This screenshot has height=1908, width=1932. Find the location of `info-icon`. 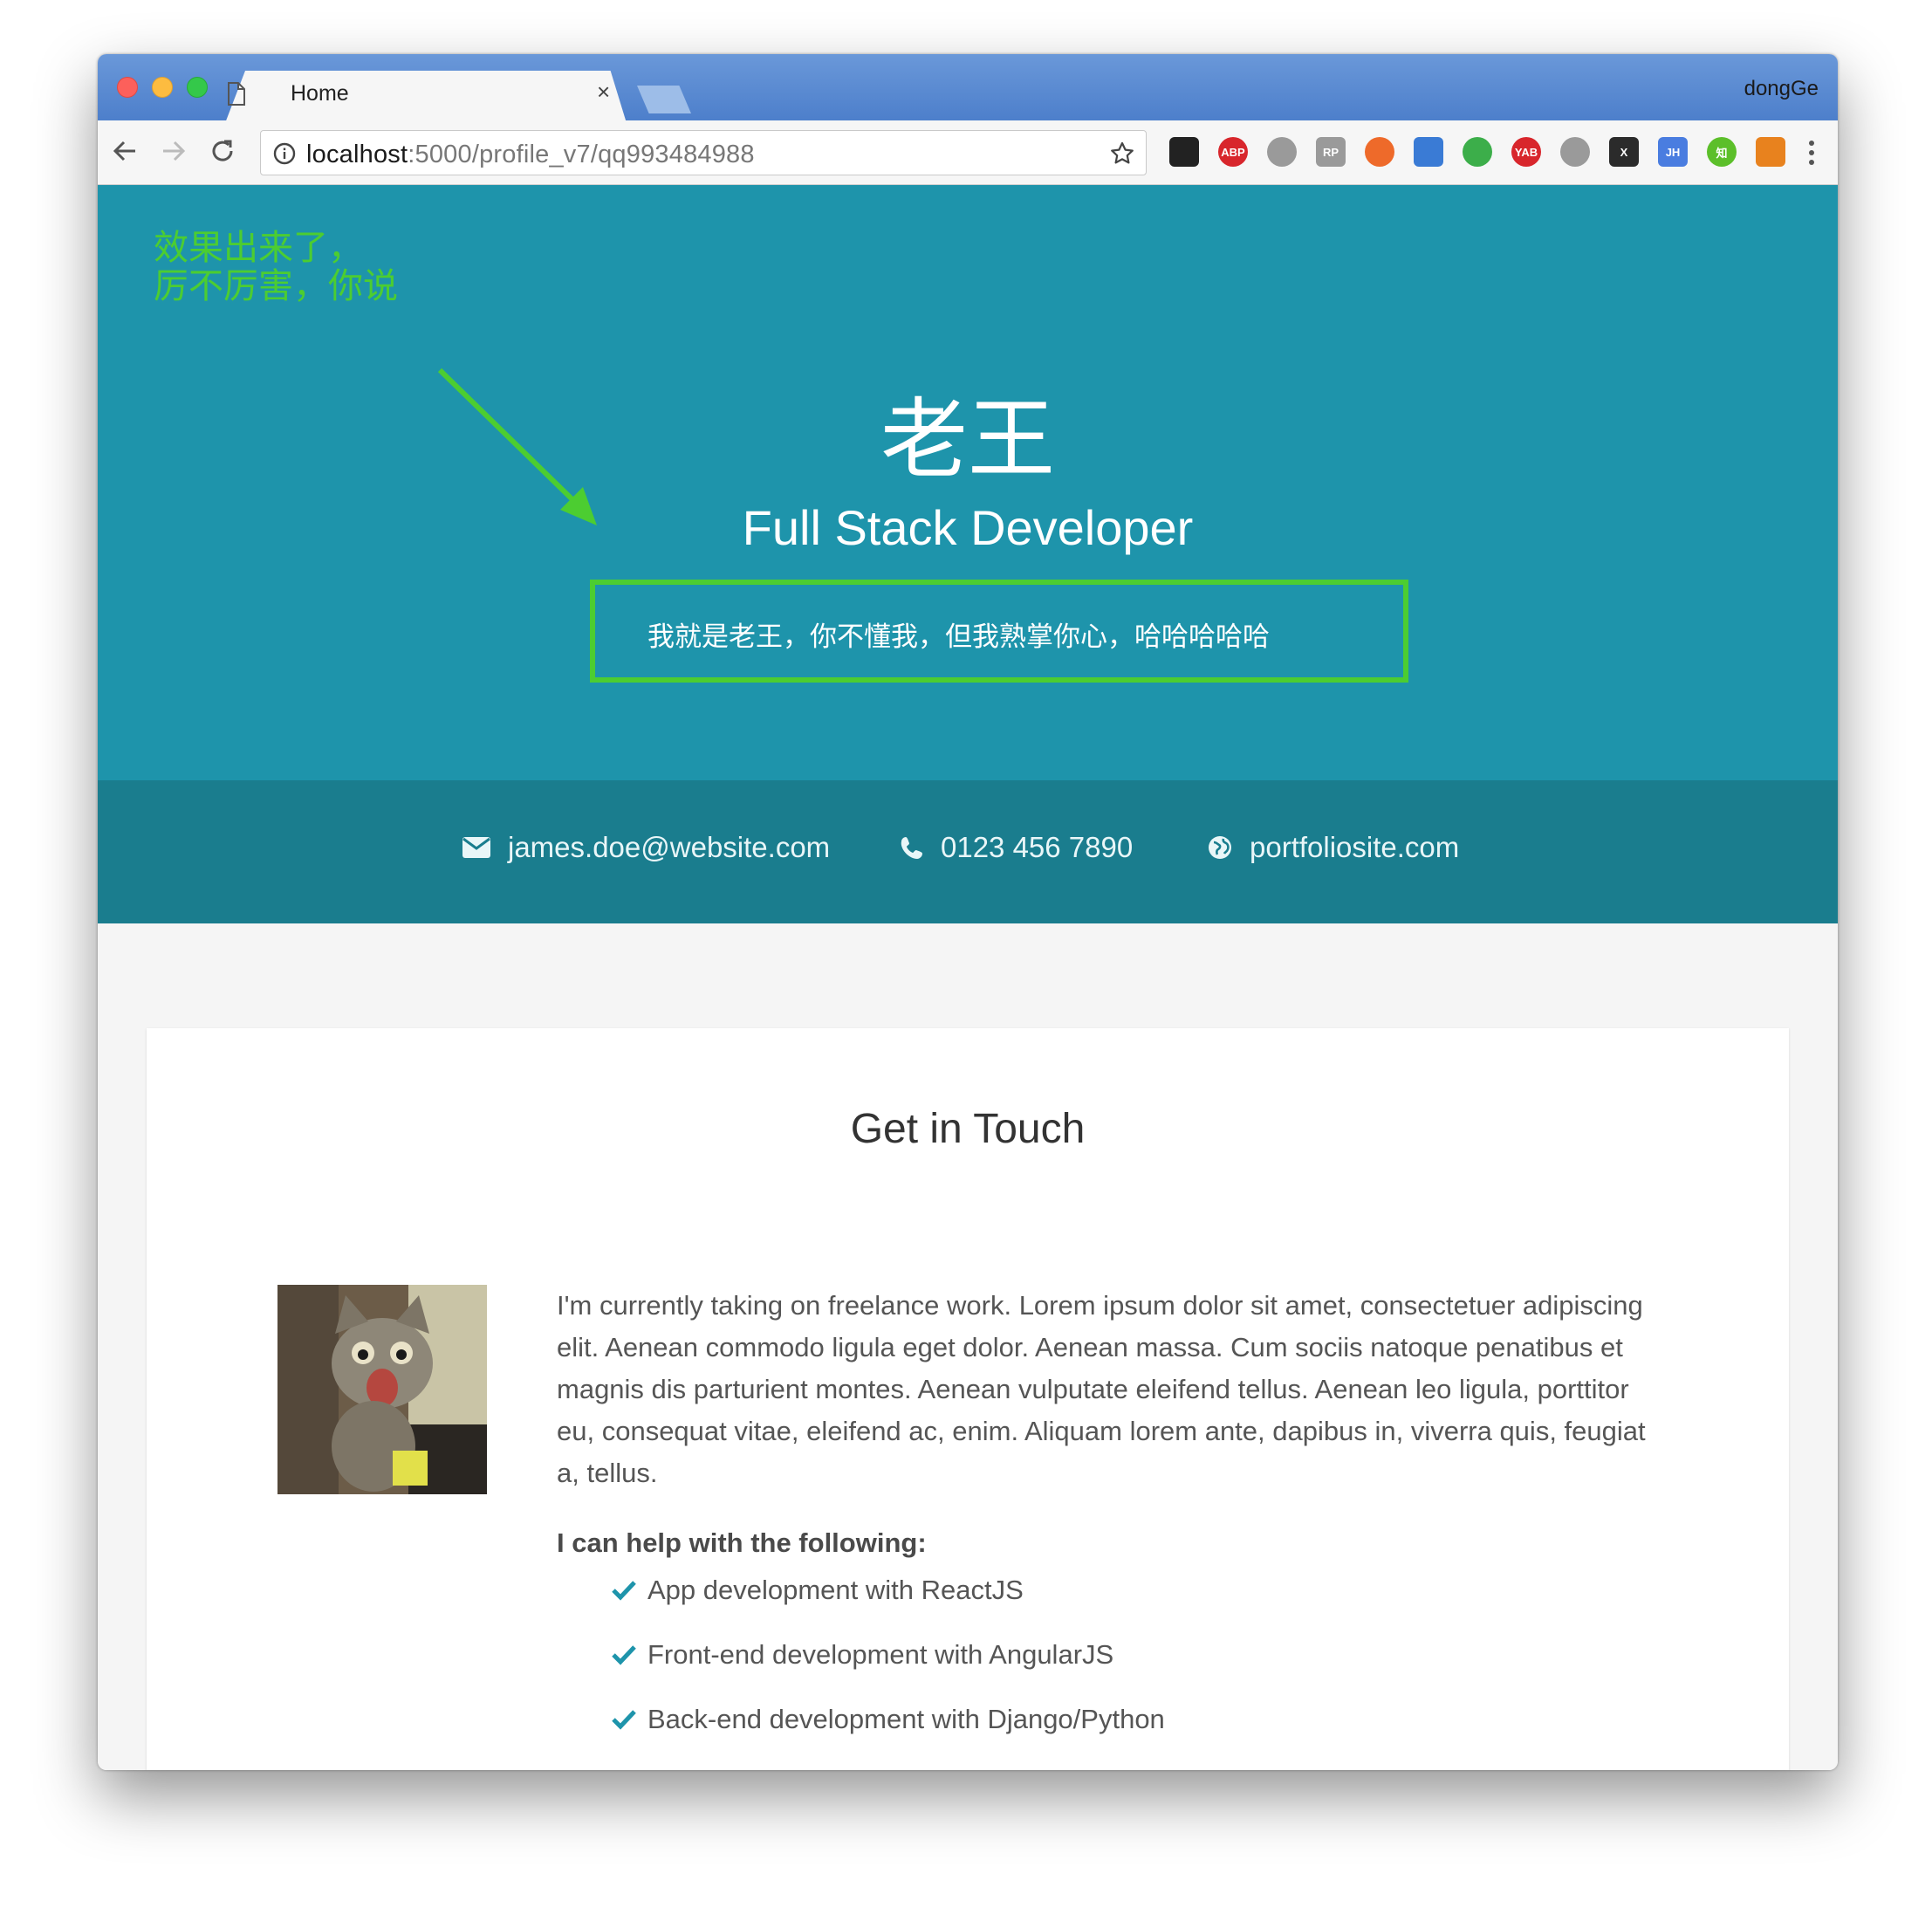

info-icon is located at coordinates (285, 153).